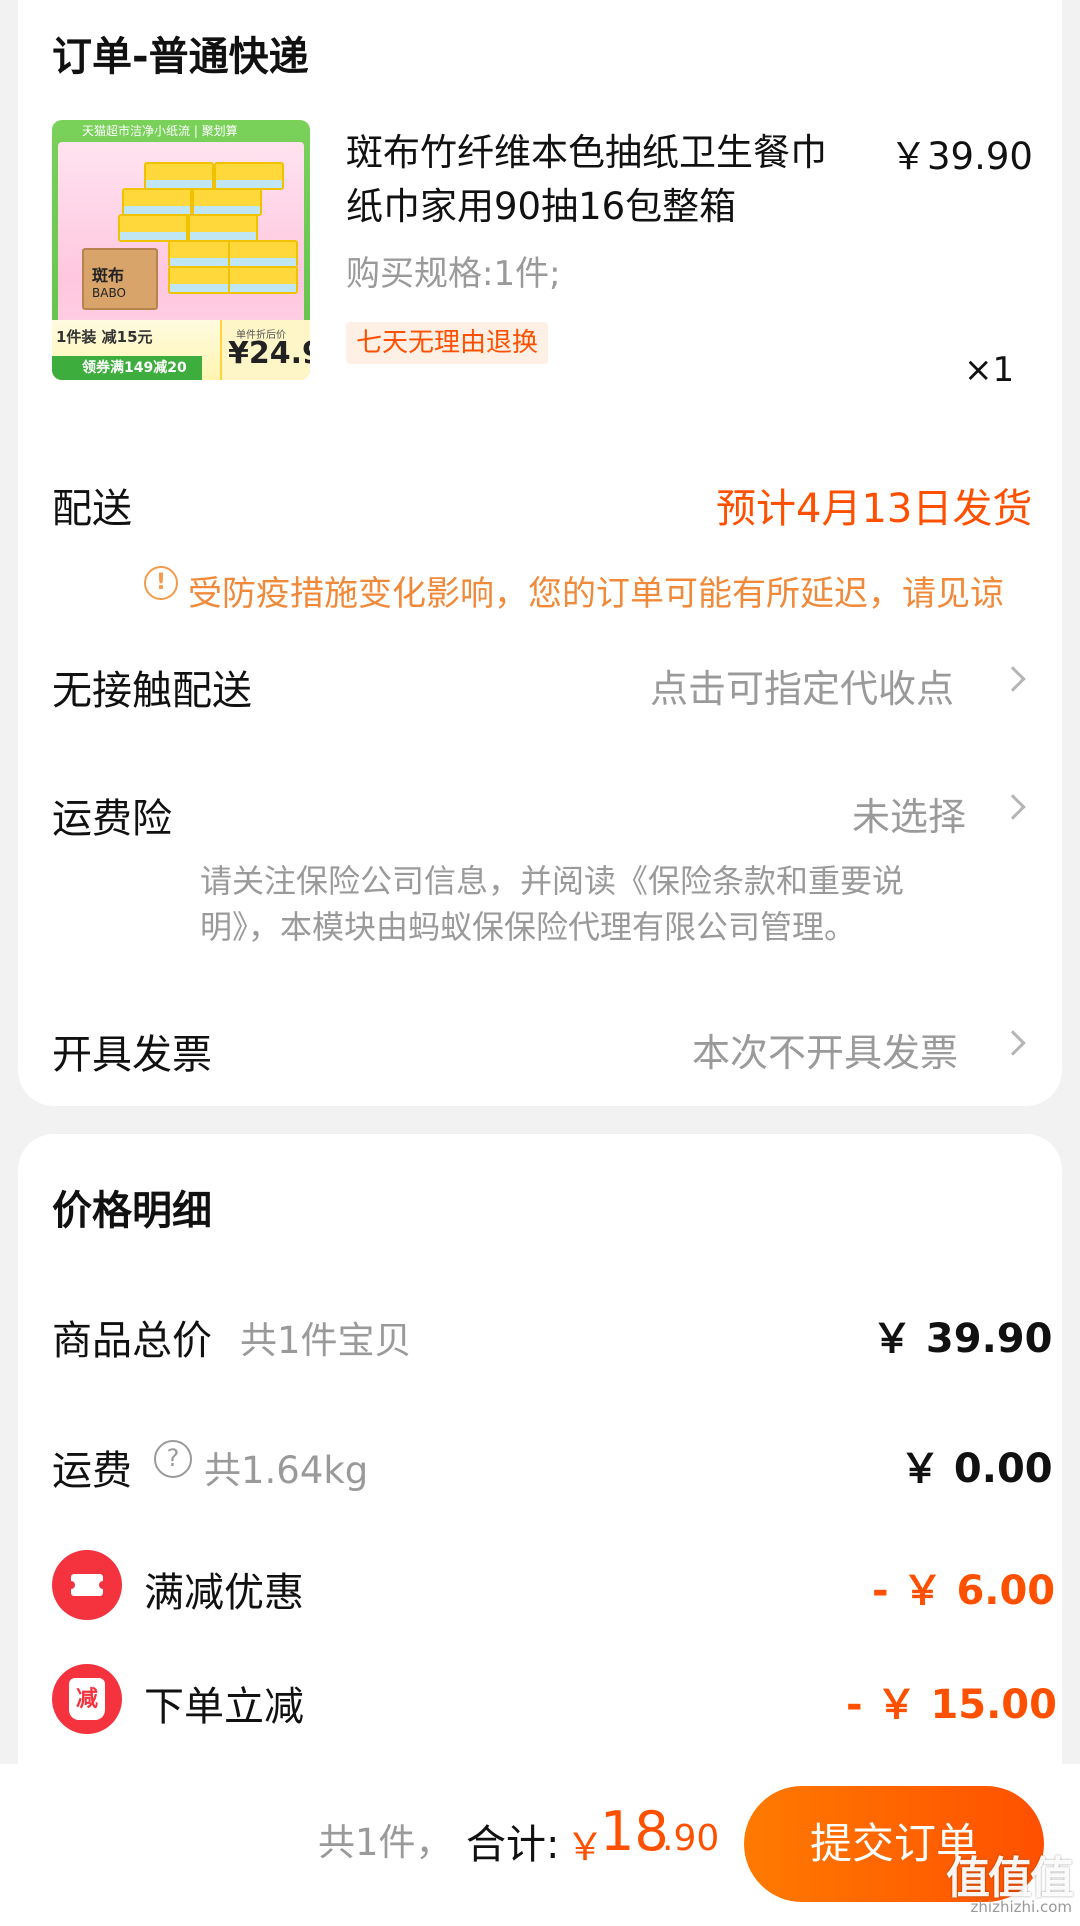 This screenshot has width=1080, height=1926. What do you see at coordinates (962, 1339) in the screenshot?
I see `goods-total-value: ￥ 39.90` at bounding box center [962, 1339].